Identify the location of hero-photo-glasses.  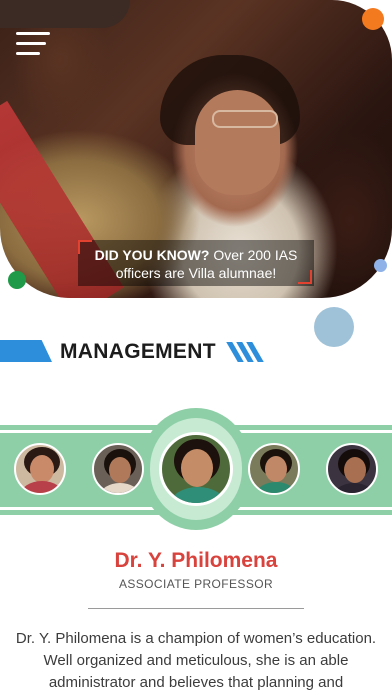
(245, 119).